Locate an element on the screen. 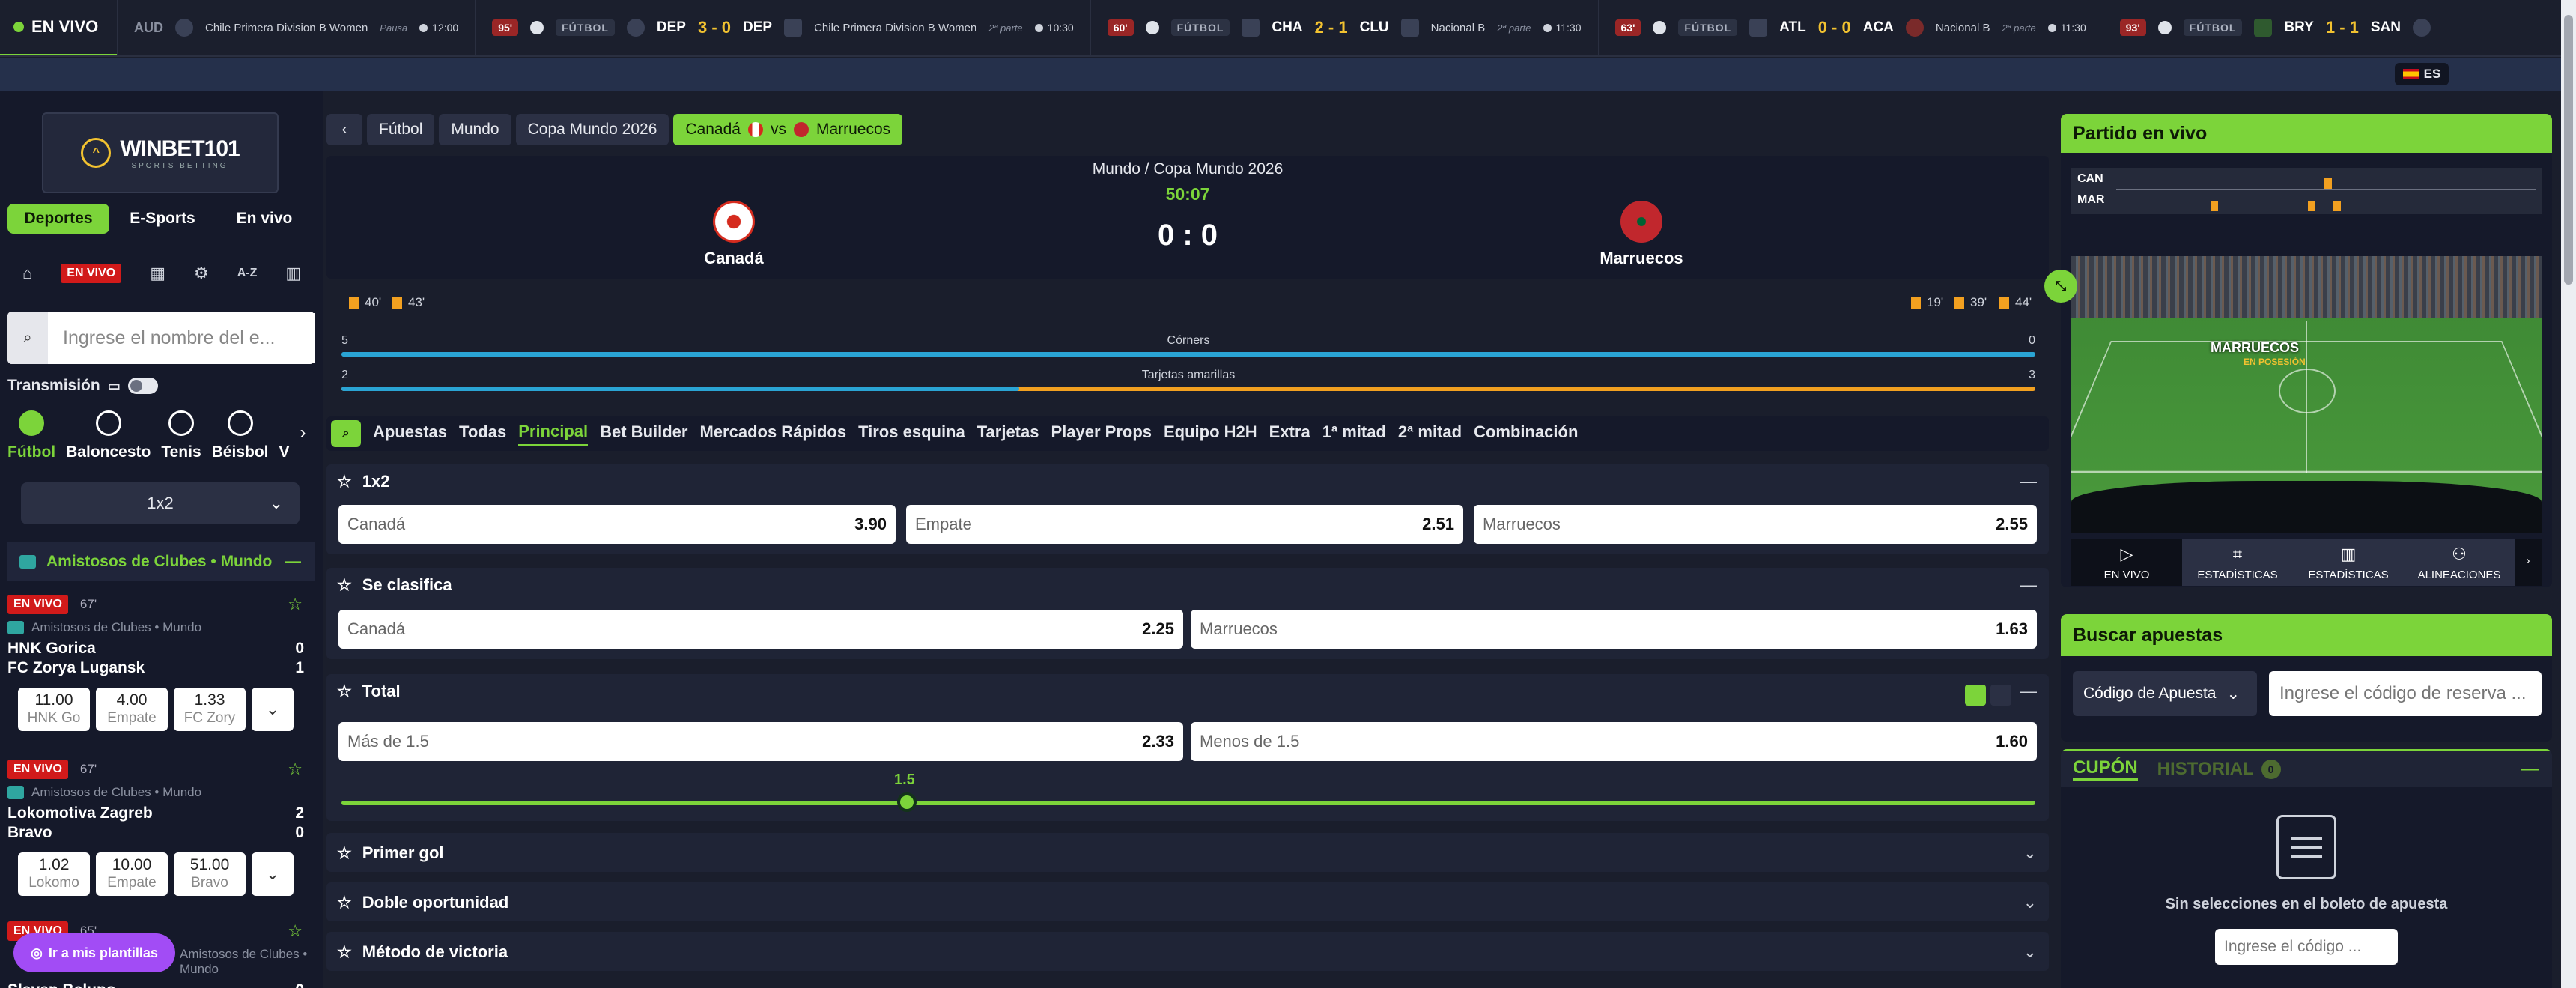  search-icon: ⌕ is located at coordinates (346, 434).